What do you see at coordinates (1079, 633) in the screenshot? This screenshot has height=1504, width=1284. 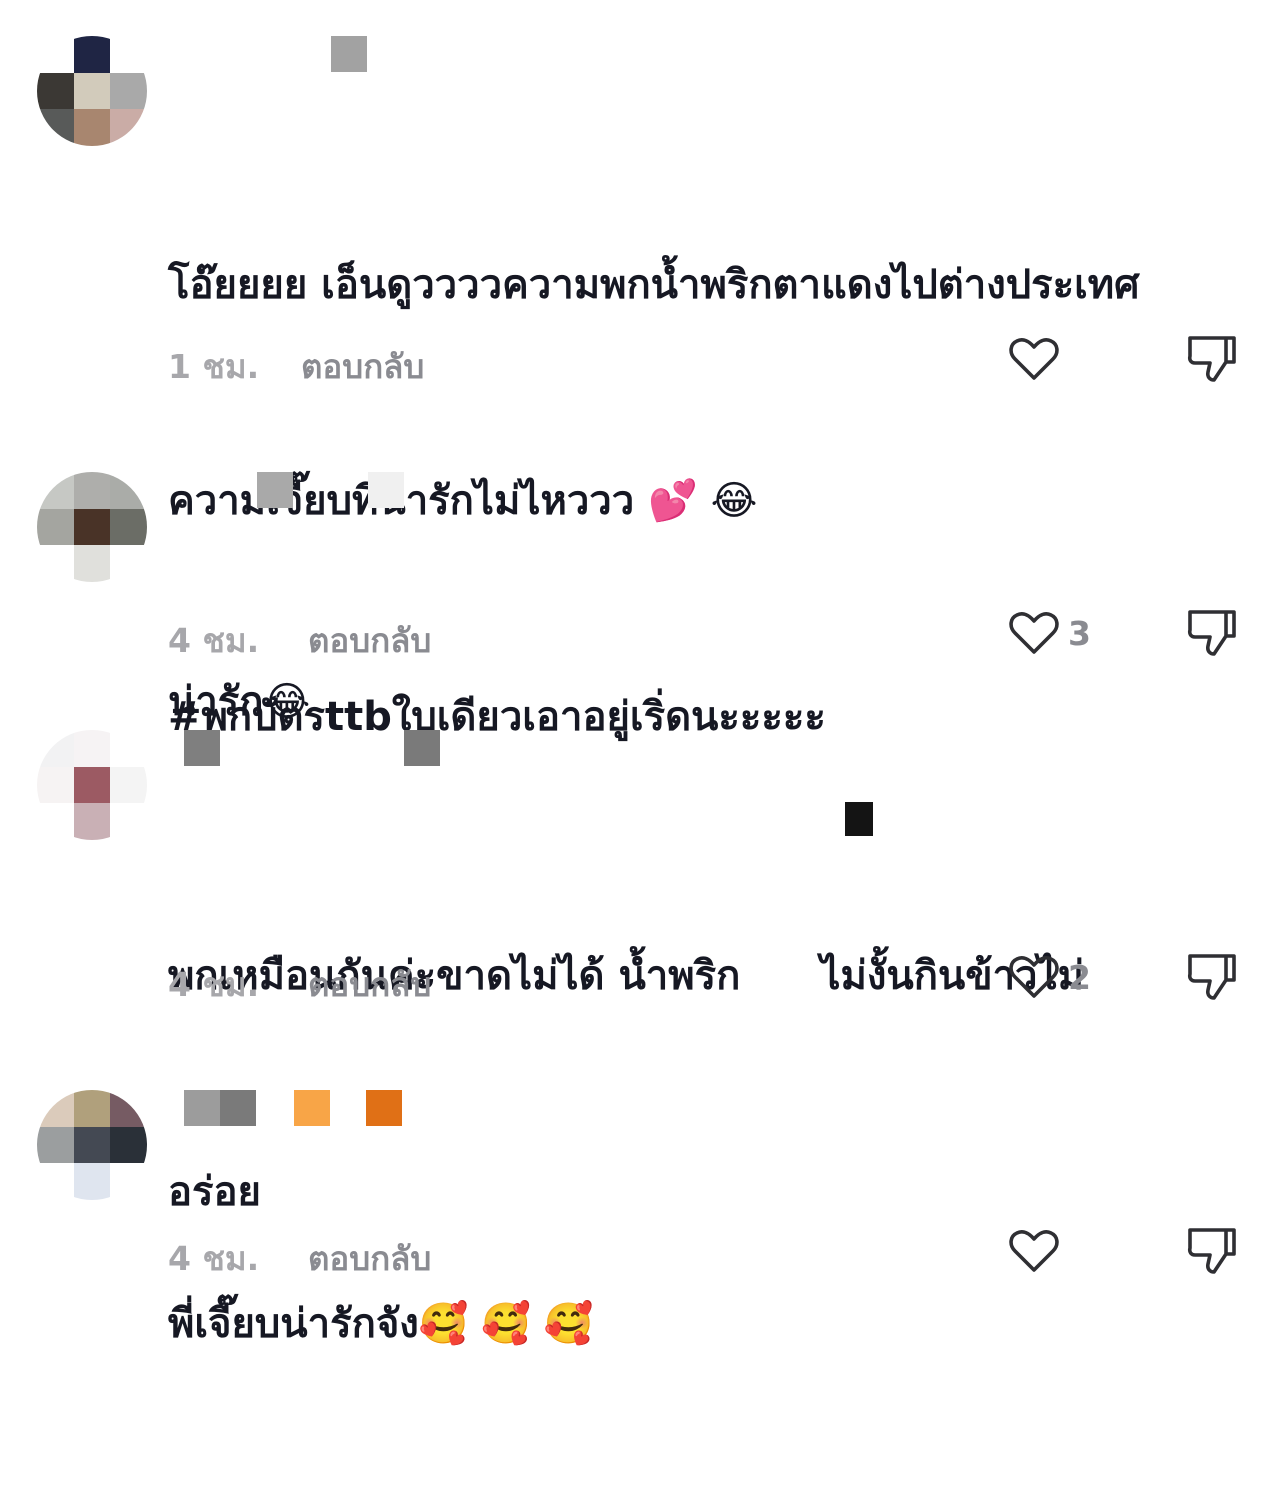 I see `like-count: 3` at bounding box center [1079, 633].